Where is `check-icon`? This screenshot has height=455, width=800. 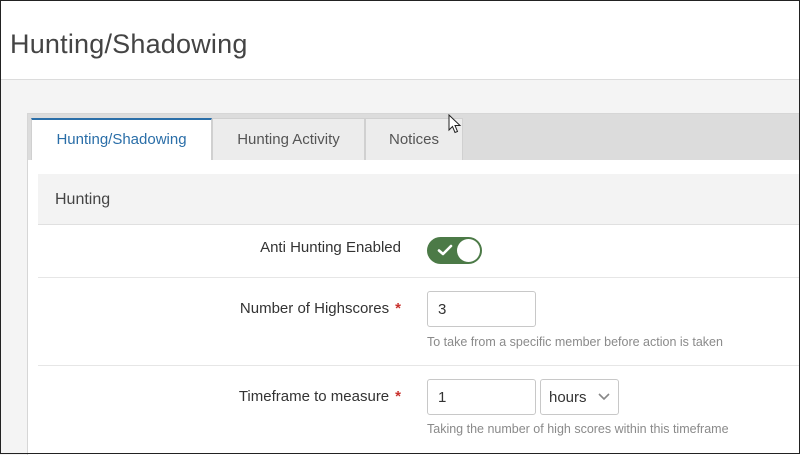 check-icon is located at coordinates (445, 250).